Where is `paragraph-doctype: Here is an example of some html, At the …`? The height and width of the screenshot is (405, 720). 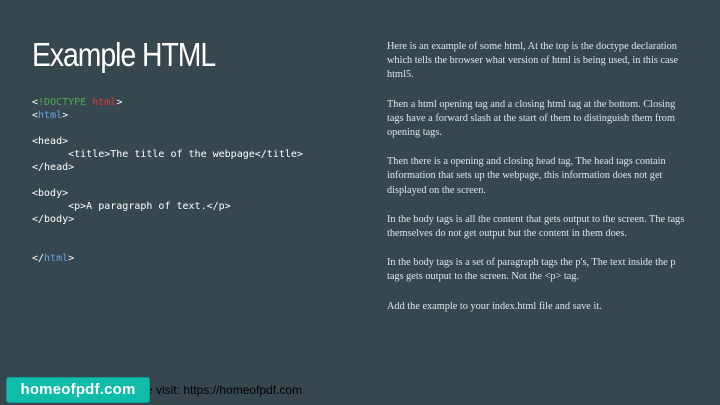
paragraph-doctype: Here is an example of some html, At the … is located at coordinates (533, 61).